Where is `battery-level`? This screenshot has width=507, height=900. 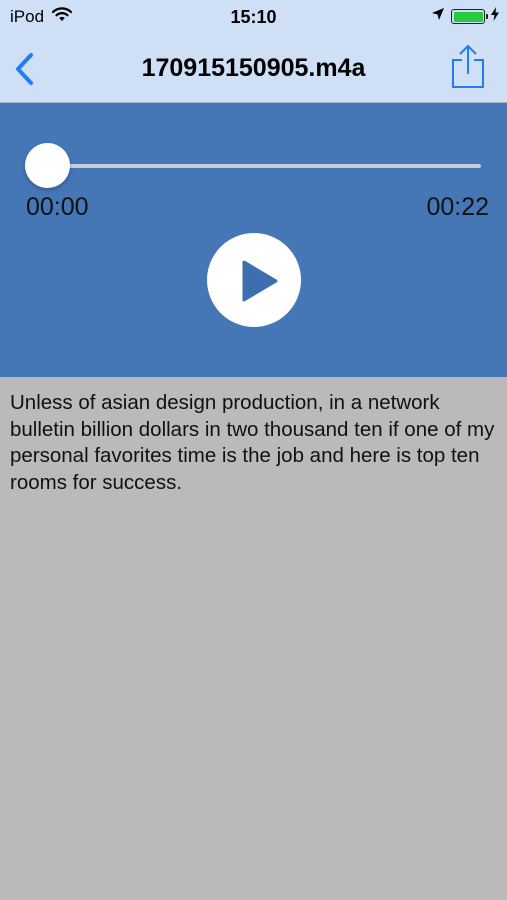
battery-level is located at coordinates (468, 16).